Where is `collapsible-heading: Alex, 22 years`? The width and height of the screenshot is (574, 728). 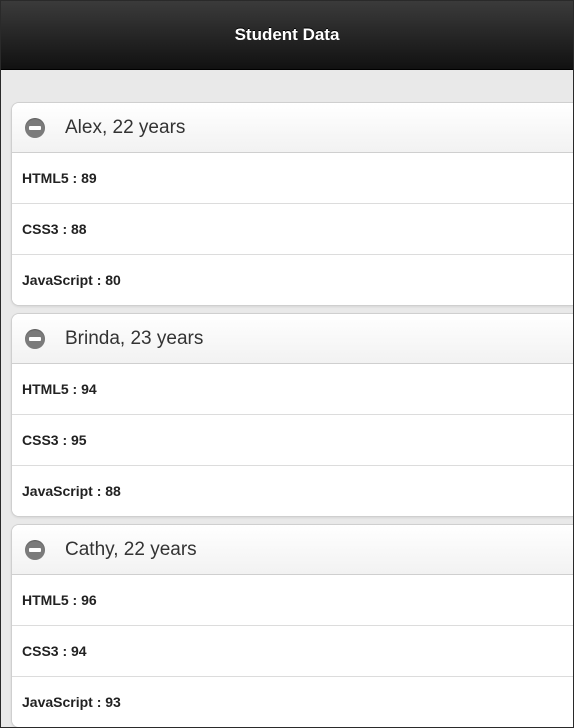
collapsible-heading: Alex, 22 years is located at coordinates (125, 127).